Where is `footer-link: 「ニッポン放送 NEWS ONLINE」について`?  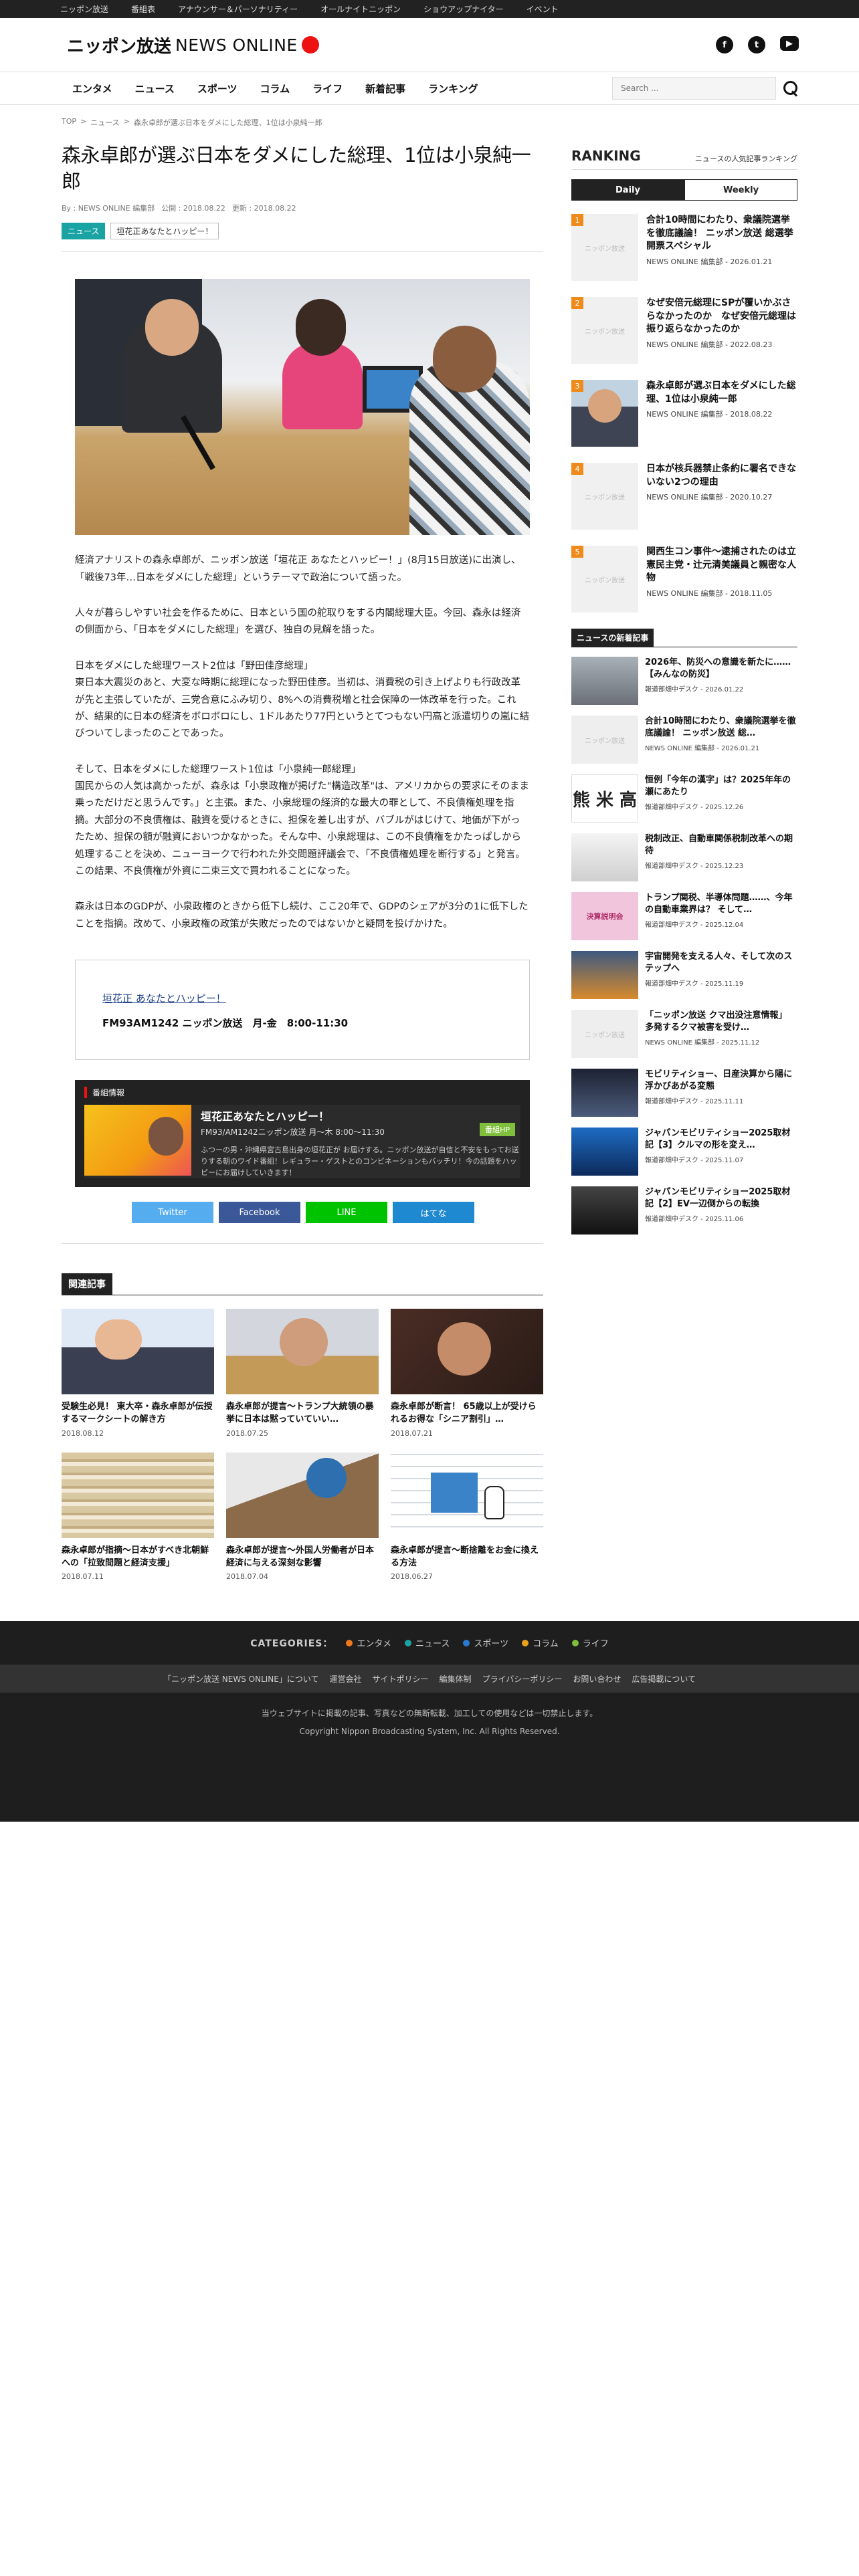 footer-link: 「ニッポン放送 NEWS ONLINE」について is located at coordinates (241, 1679).